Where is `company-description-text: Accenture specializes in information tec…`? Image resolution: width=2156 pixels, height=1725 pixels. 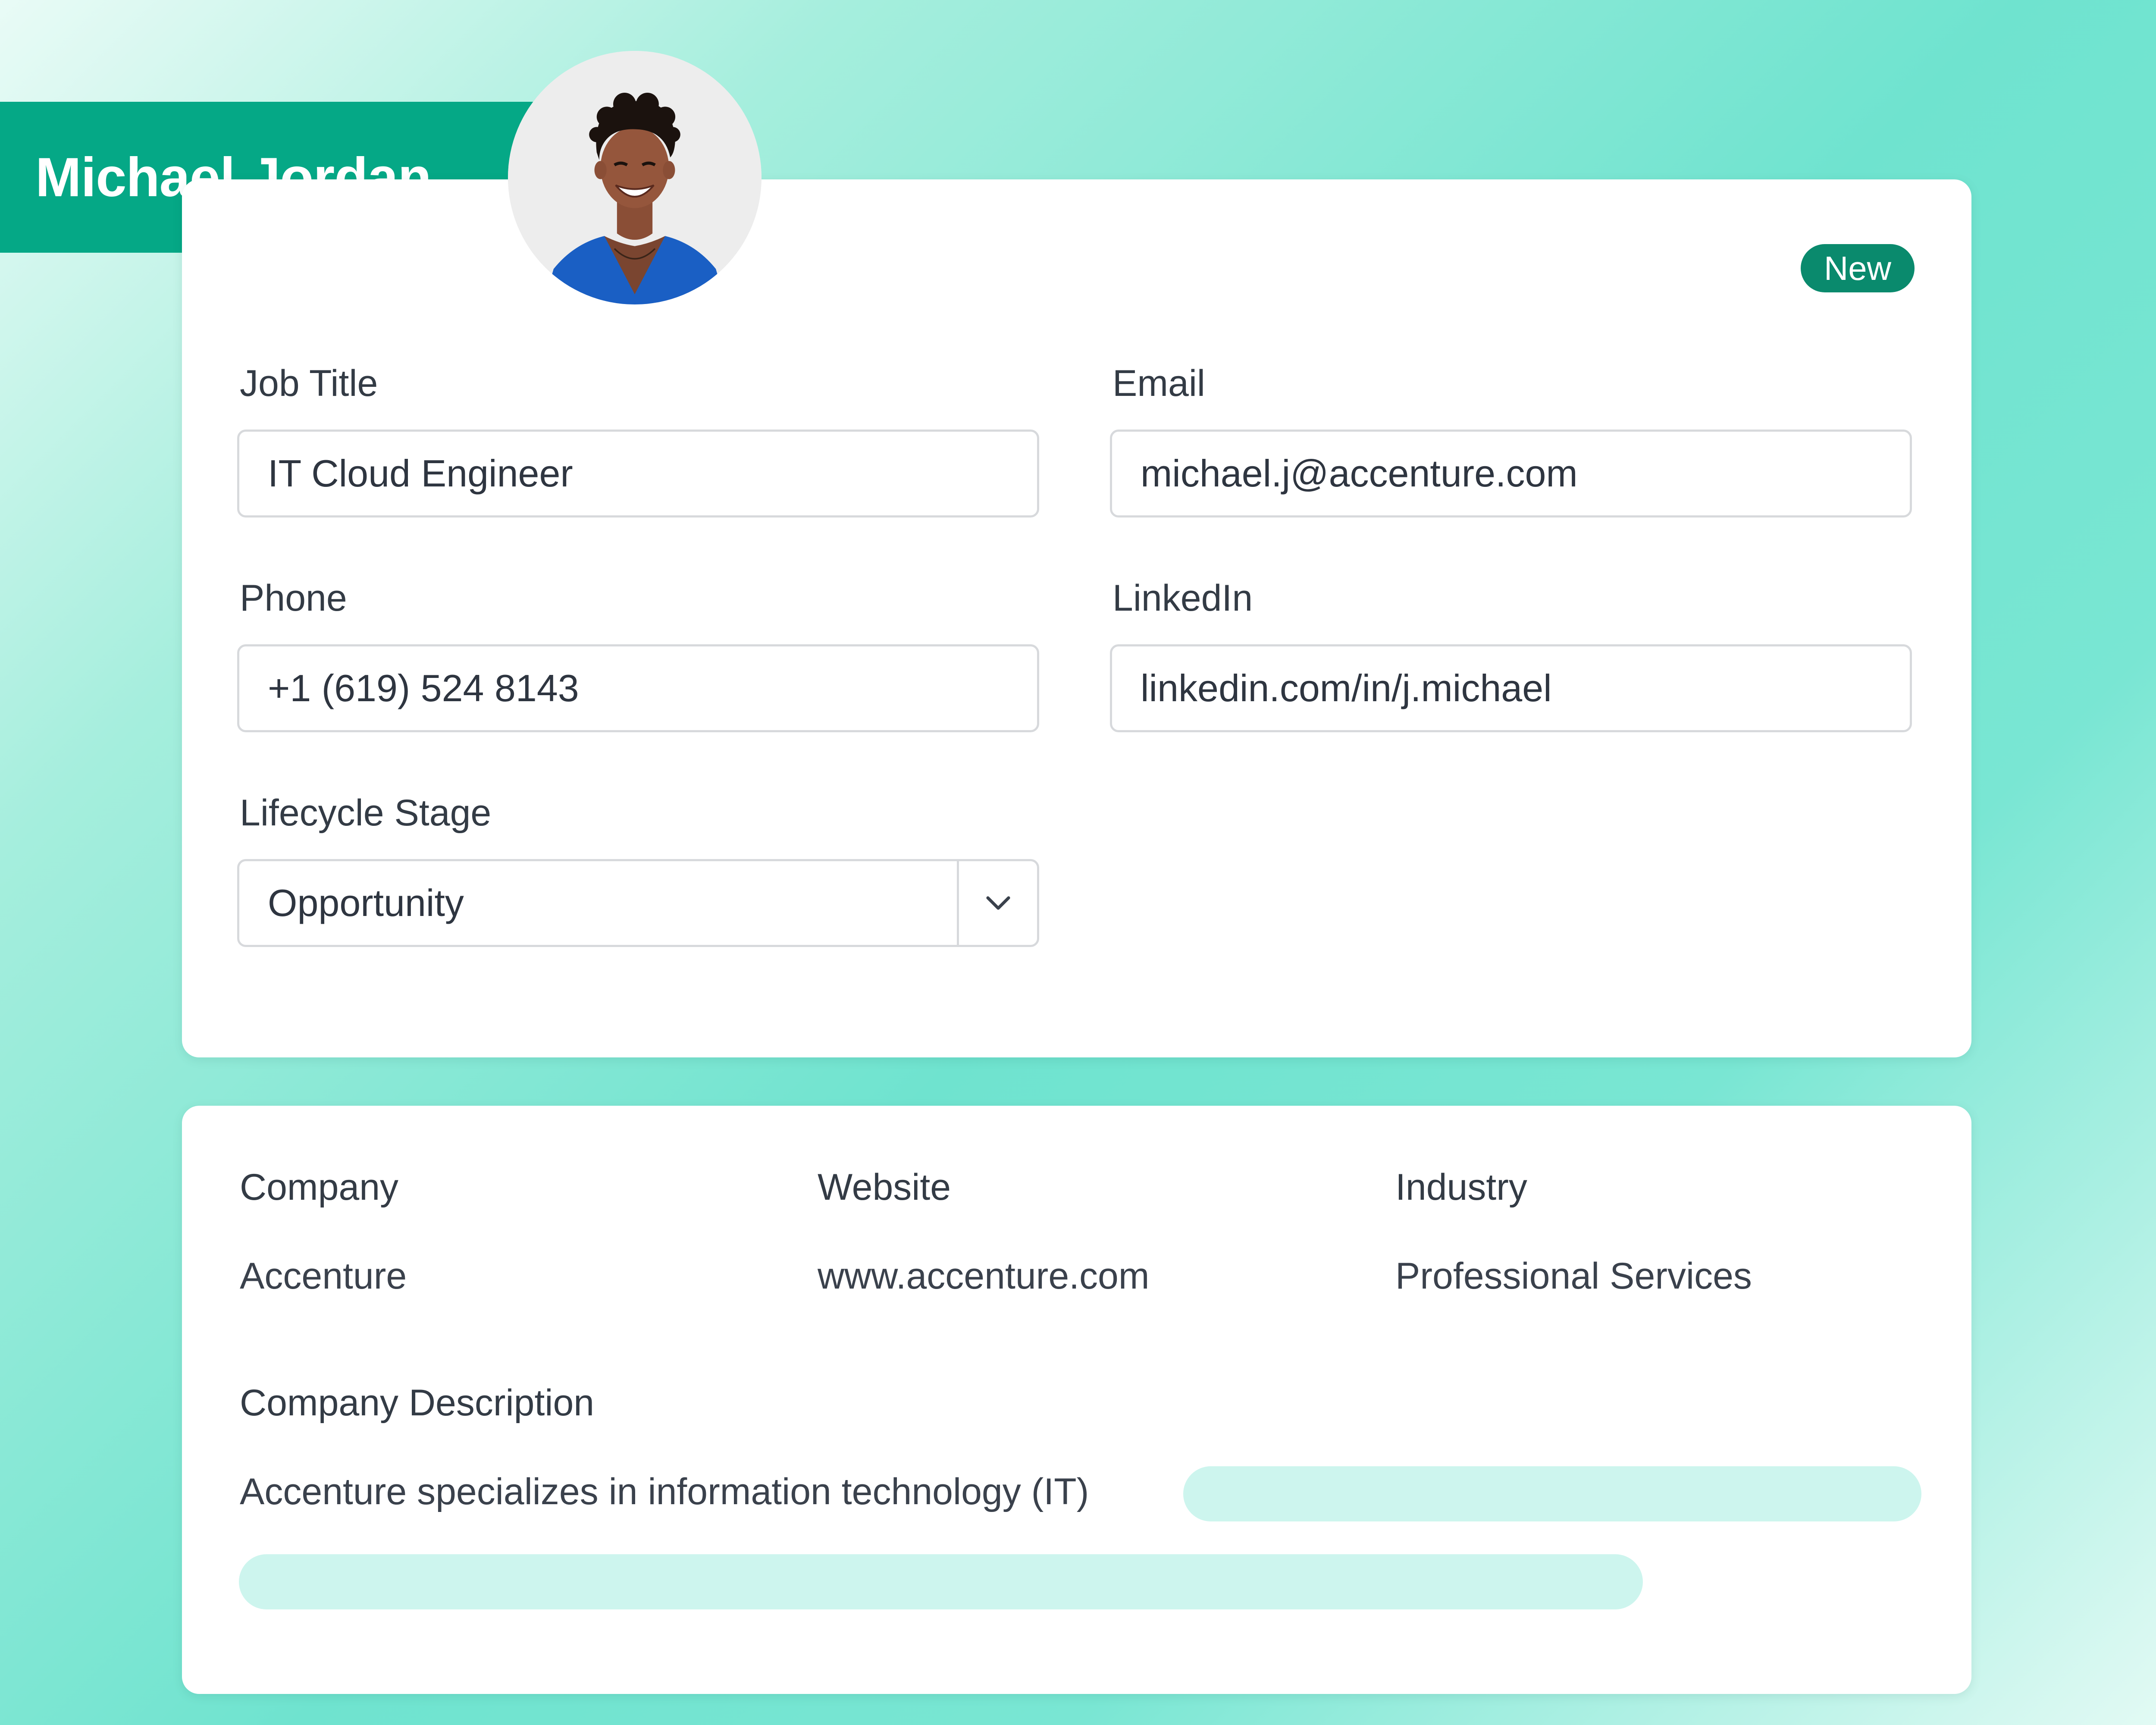
company-description-text: Accenture specializes in information tec… is located at coordinates (664, 1492).